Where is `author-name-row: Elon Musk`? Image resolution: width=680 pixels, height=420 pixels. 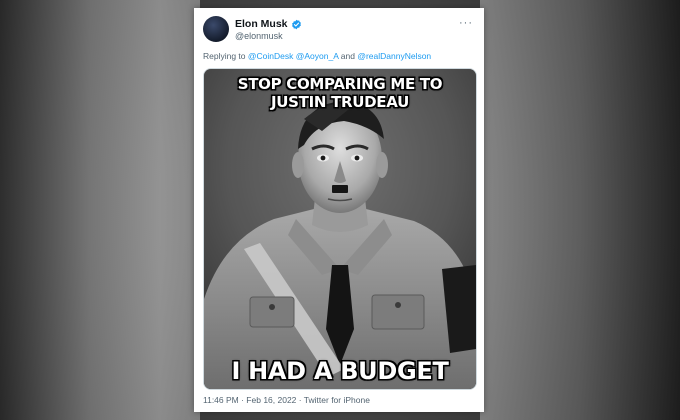 author-name-row: Elon Musk is located at coordinates (268, 24).